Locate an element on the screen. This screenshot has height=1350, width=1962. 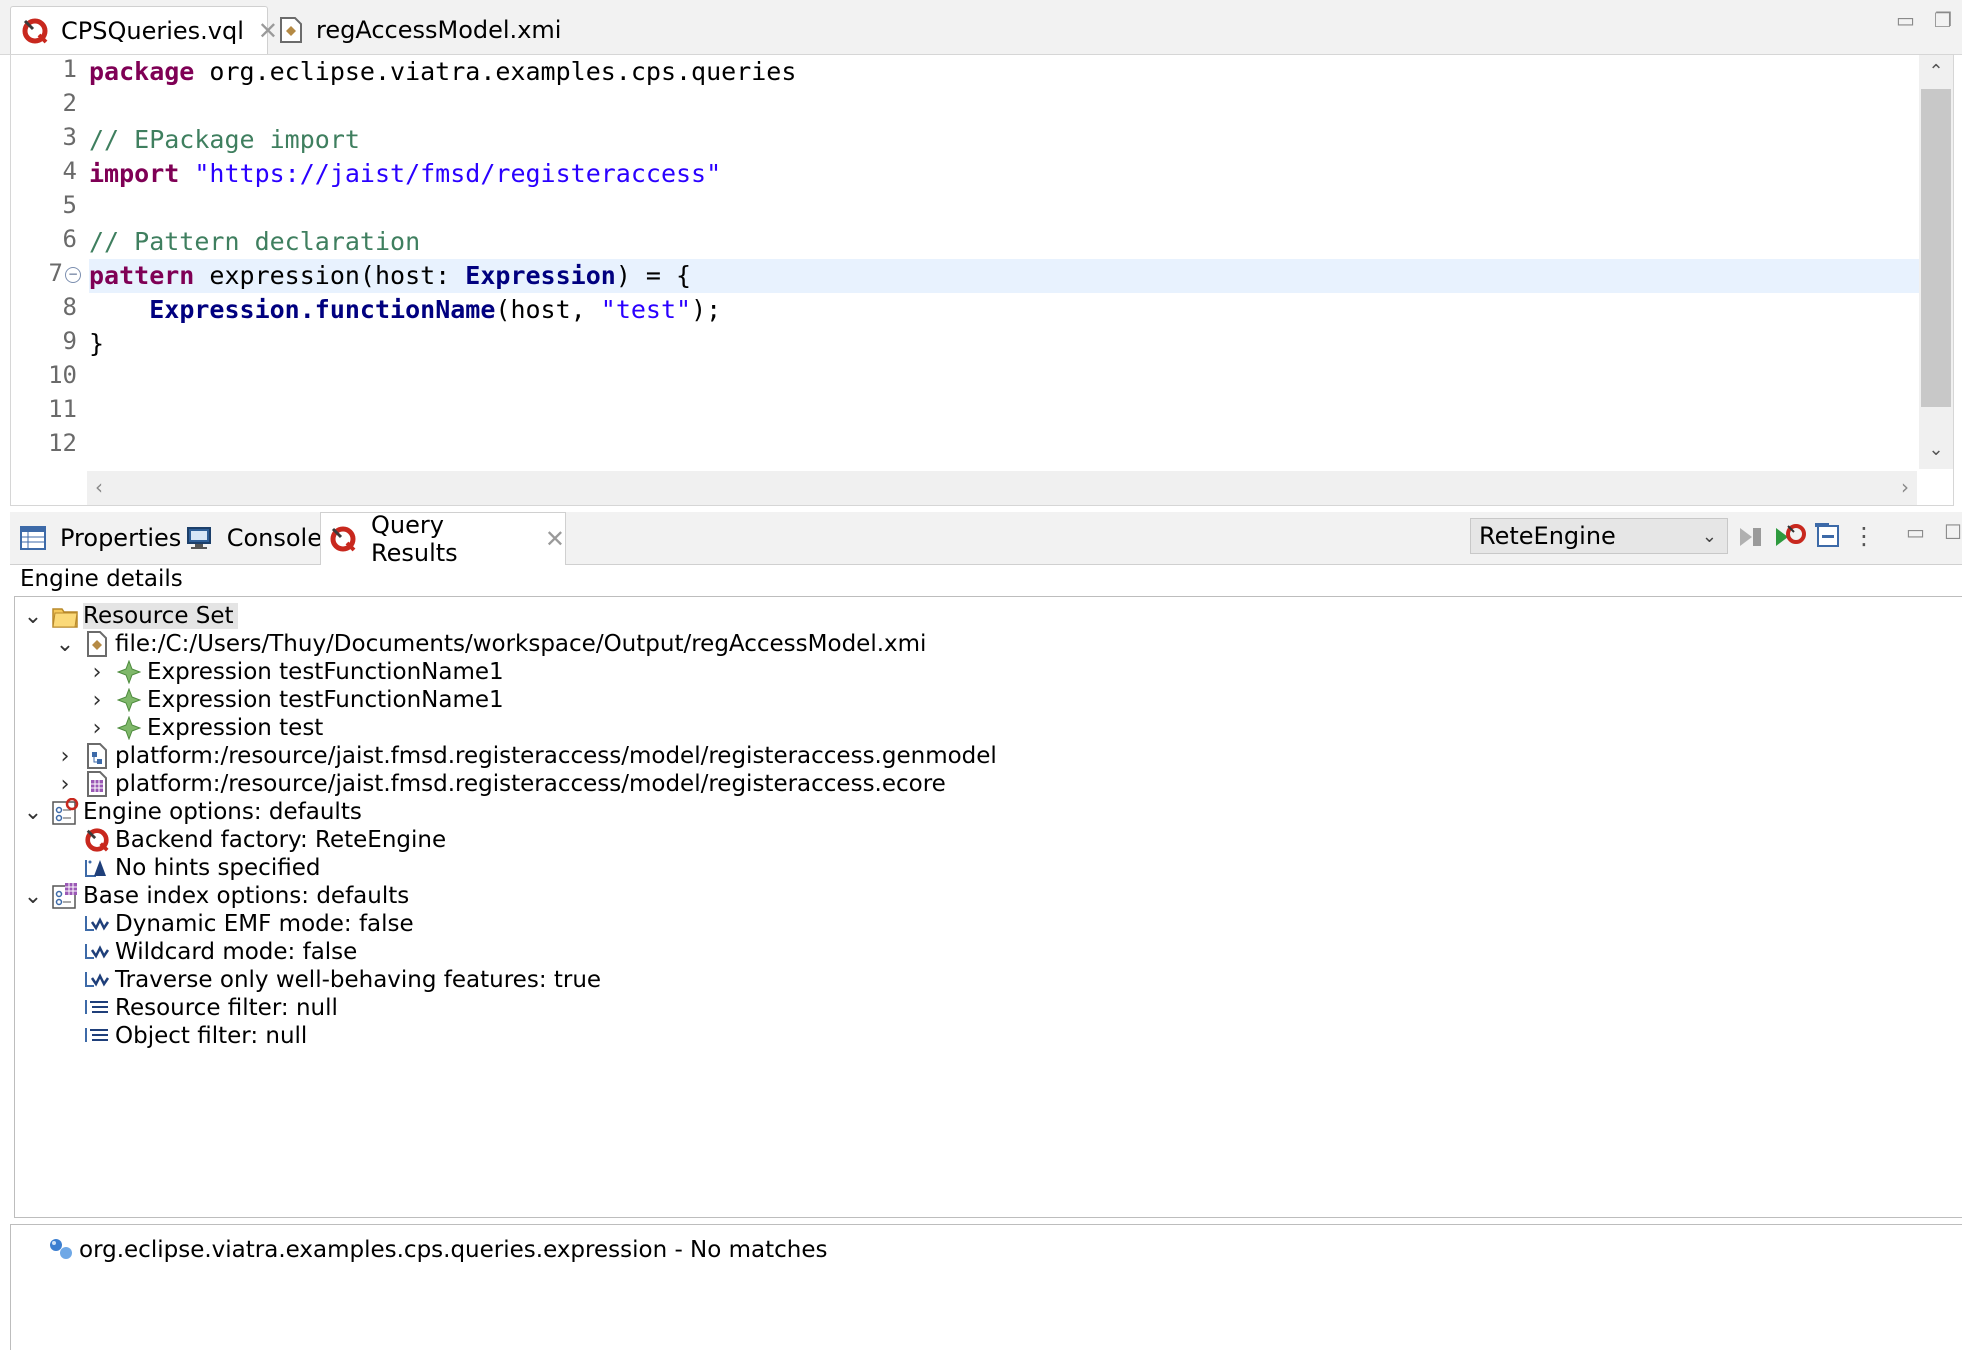
restore-icon: ❐ is located at coordinates (1943, 20).